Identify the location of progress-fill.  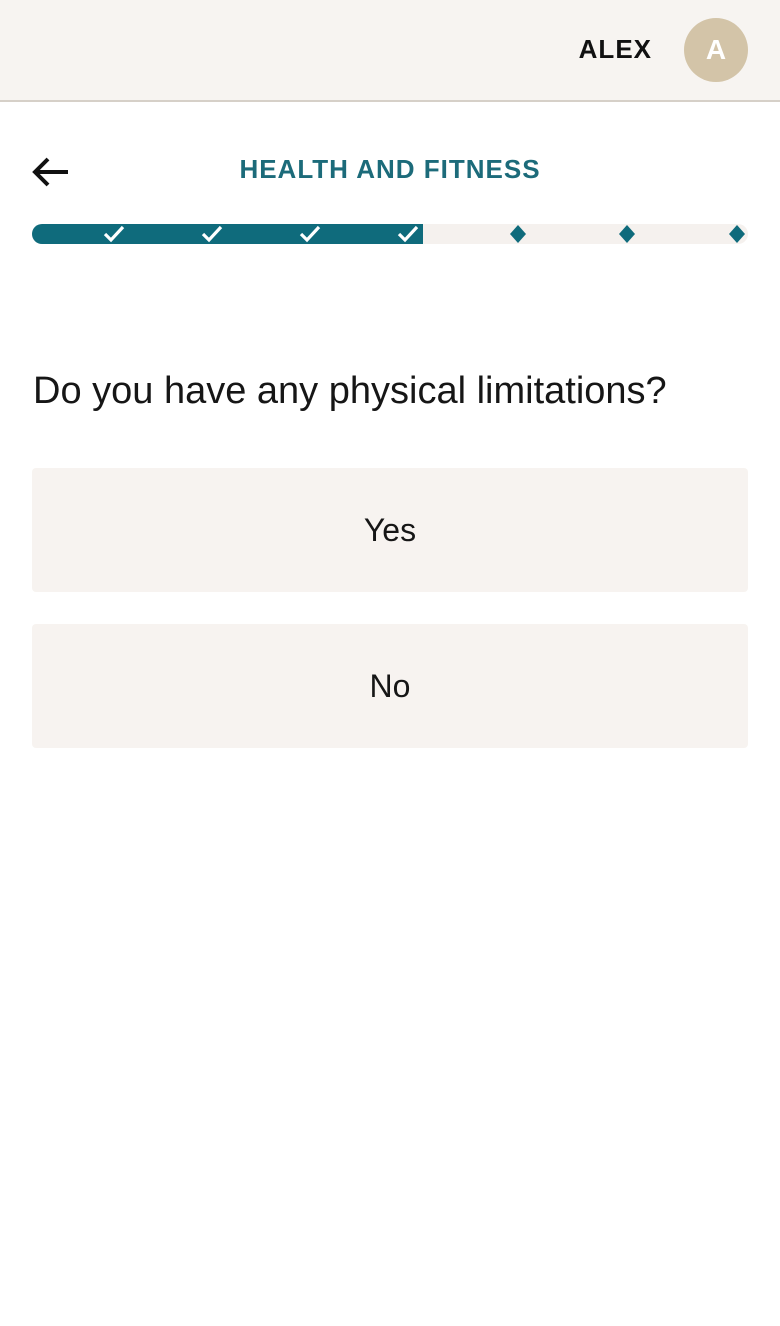
(227, 234).